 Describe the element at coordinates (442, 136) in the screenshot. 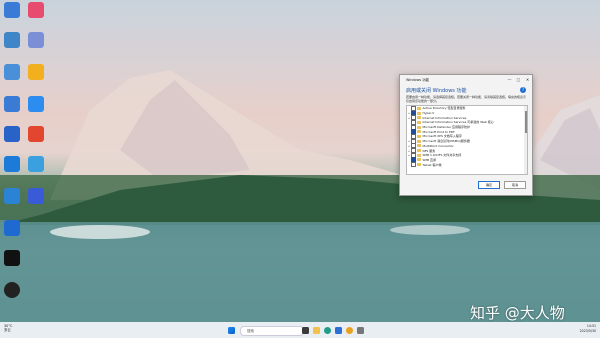

I see `feature-label: Microsoft XPS 文档写入程序` at that location.